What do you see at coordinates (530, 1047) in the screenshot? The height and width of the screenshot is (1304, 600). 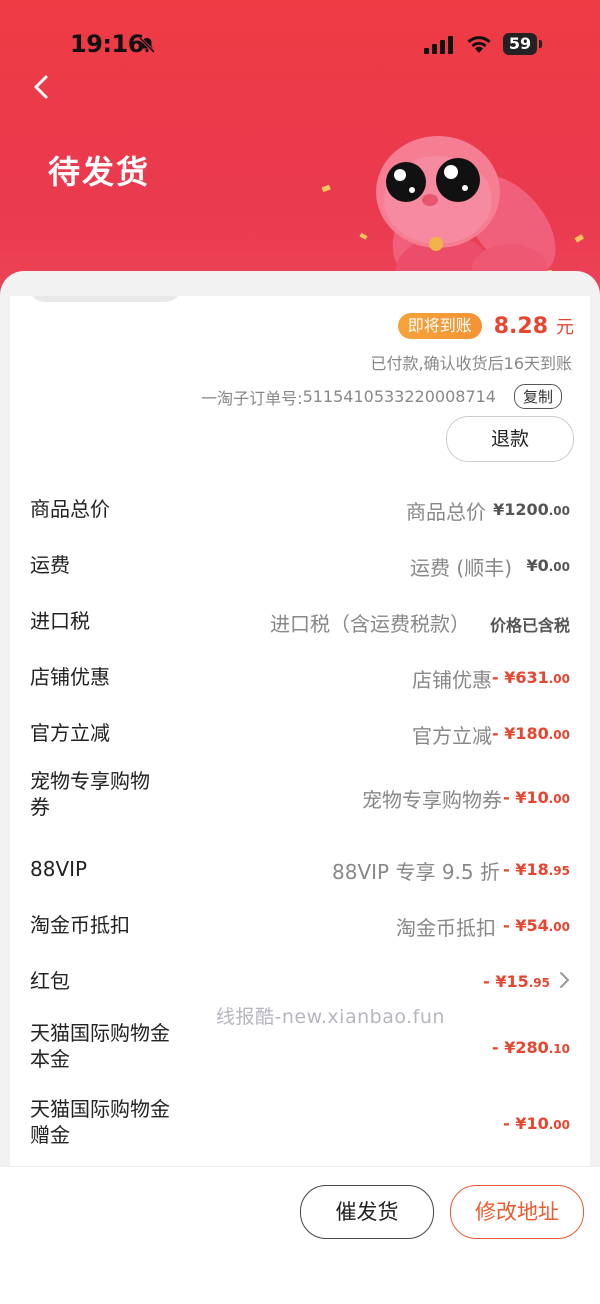 I see `row-value: - ¥280.10` at bounding box center [530, 1047].